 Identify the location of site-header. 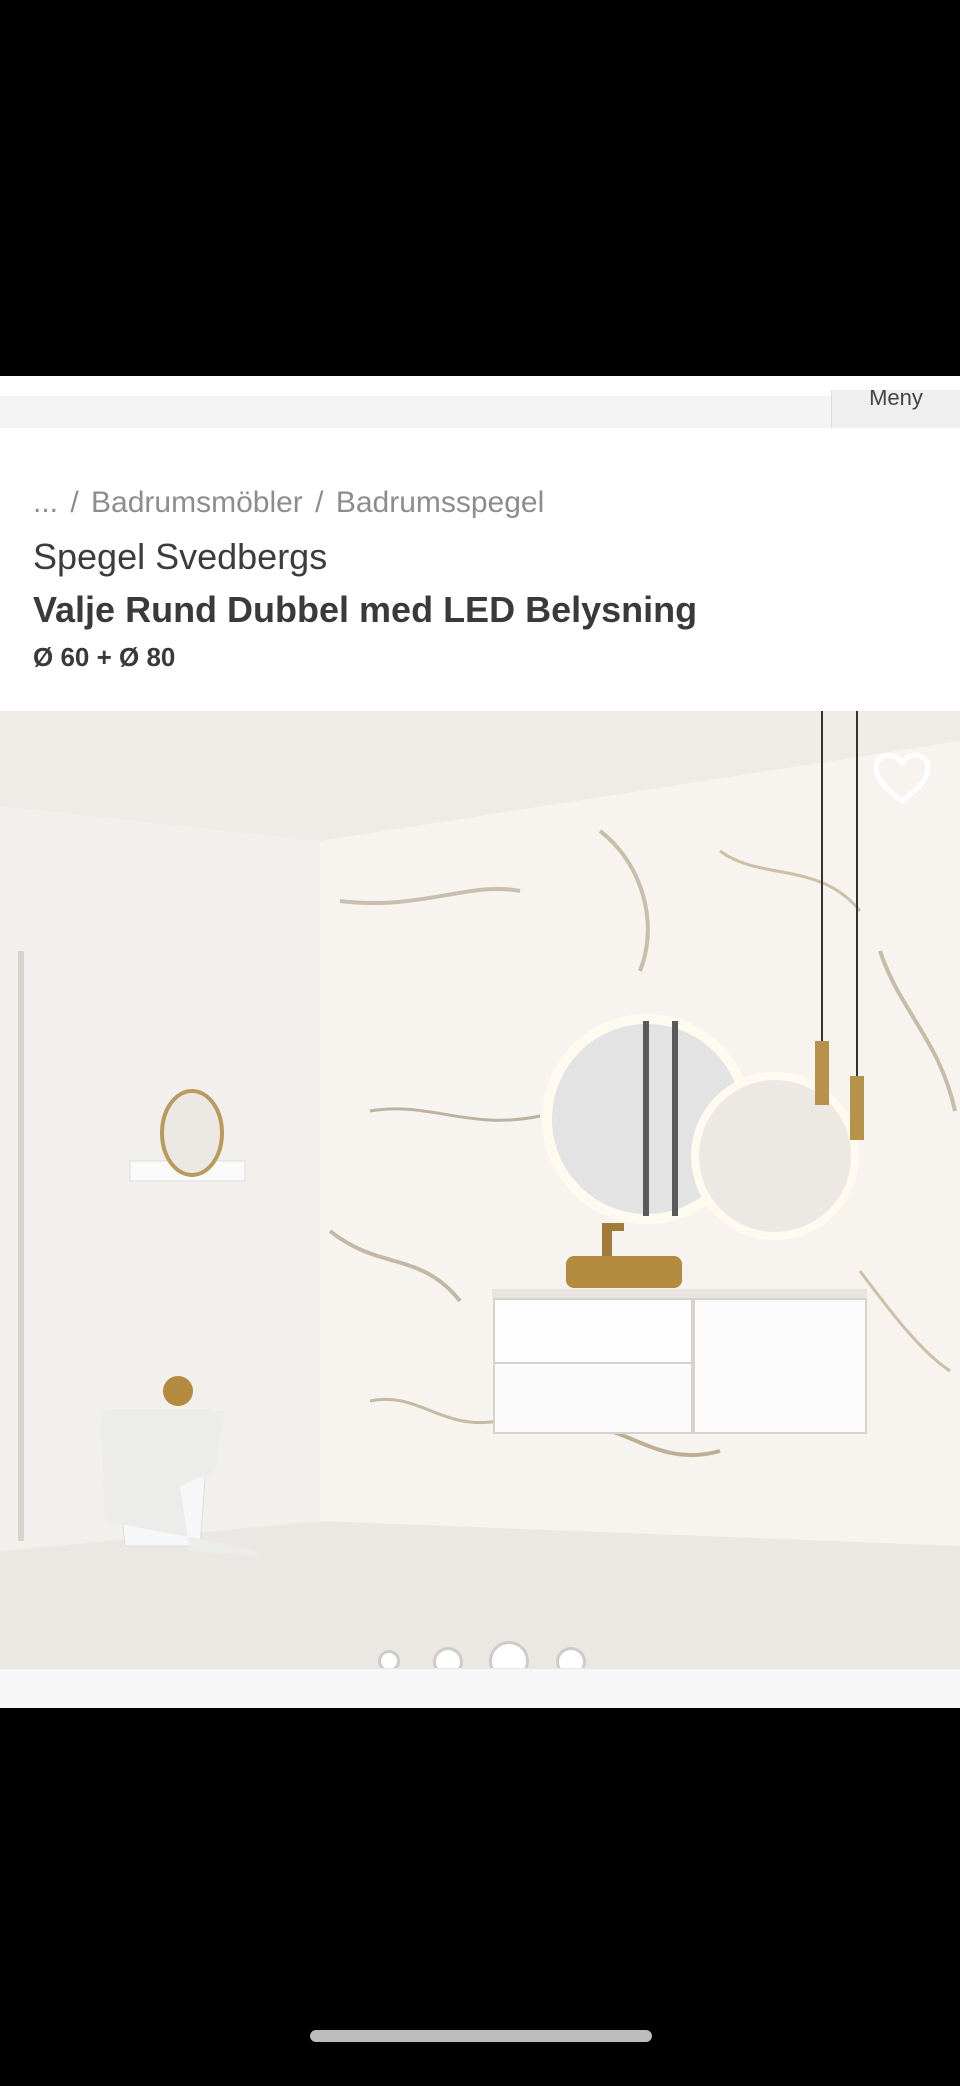
(480, 412).